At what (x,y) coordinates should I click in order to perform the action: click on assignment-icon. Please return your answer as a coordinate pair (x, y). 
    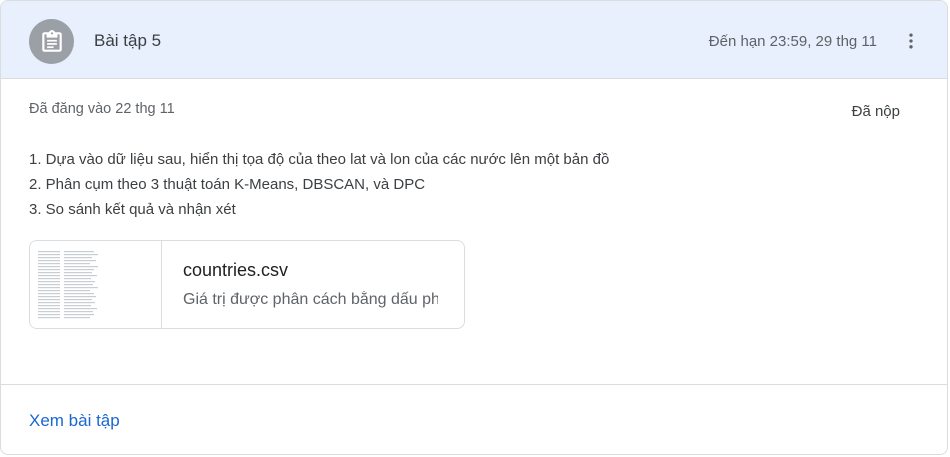
    Looking at the image, I should click on (51, 40).